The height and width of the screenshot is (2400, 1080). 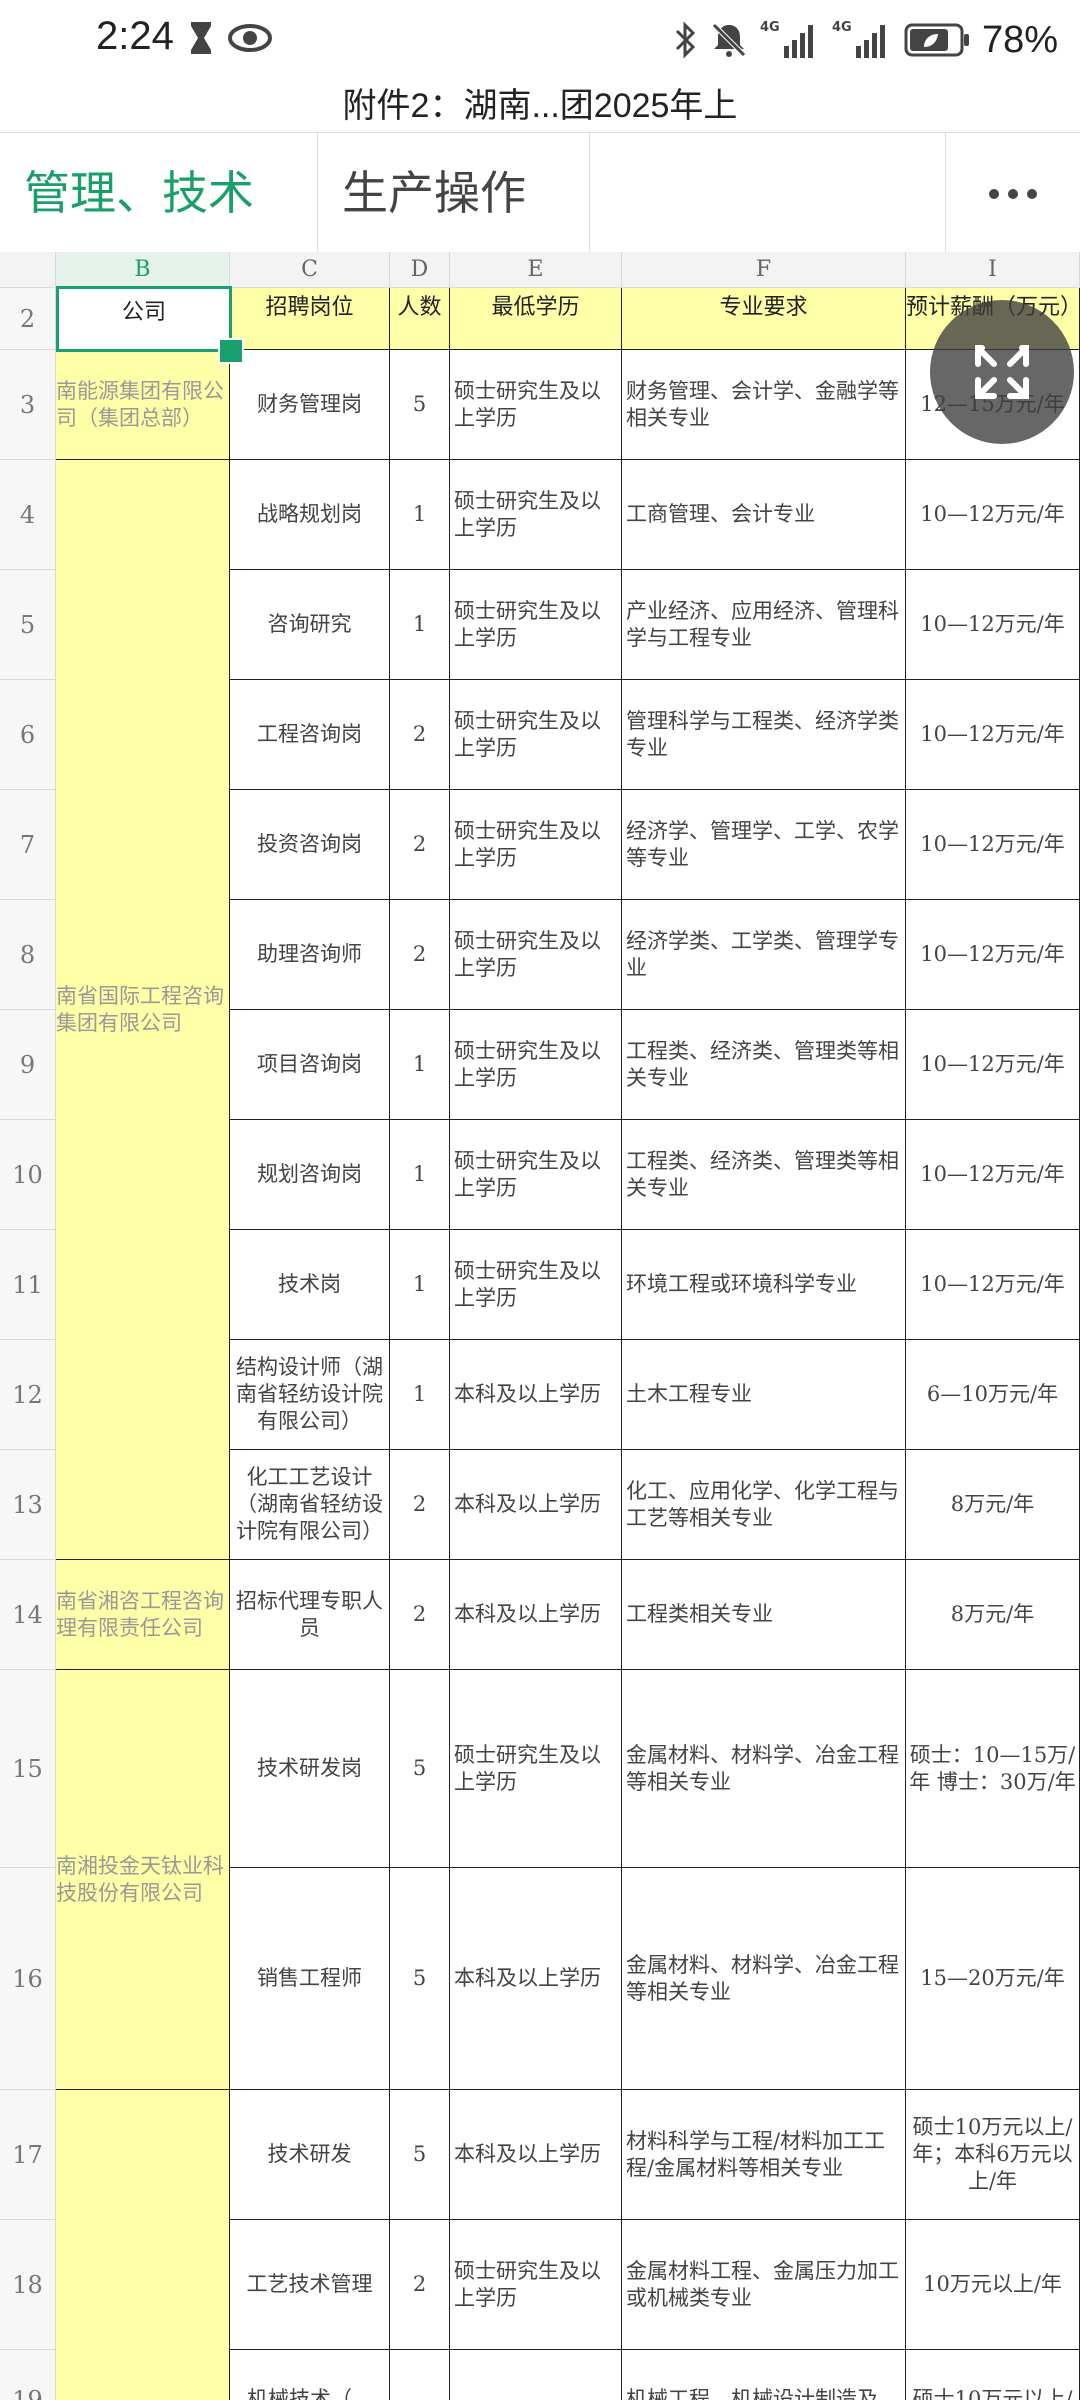 What do you see at coordinates (310, 625) in the screenshot?
I see `cell-position: 咨询研究` at bounding box center [310, 625].